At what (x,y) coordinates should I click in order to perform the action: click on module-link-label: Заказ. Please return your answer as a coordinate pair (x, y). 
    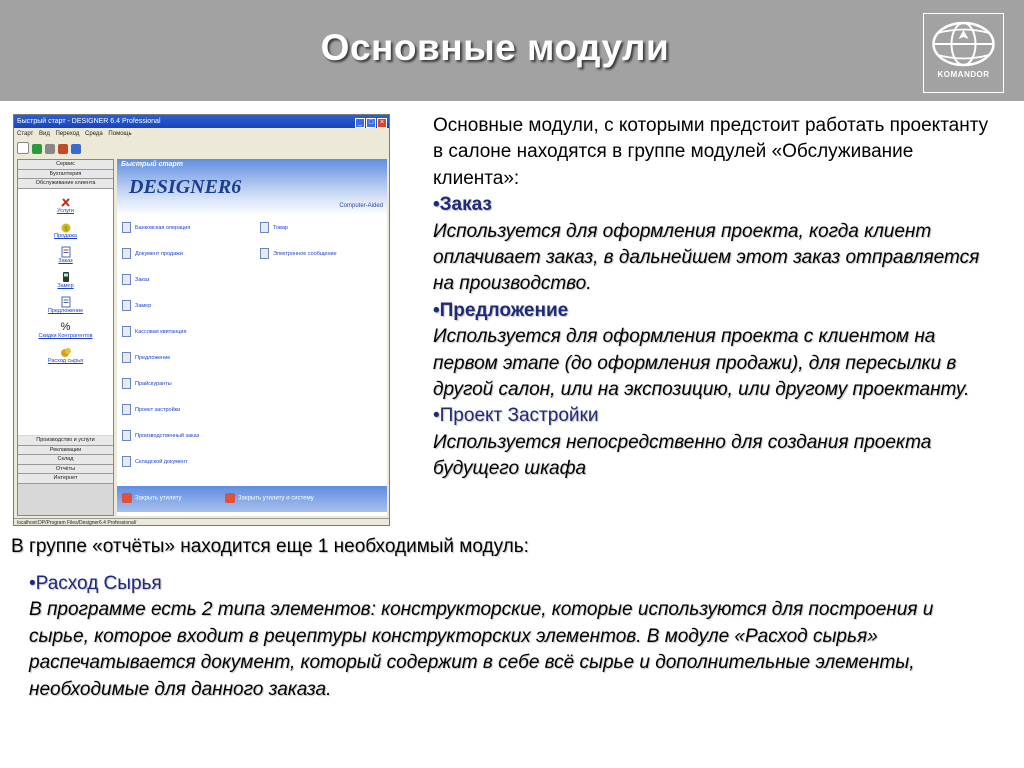
    Looking at the image, I should click on (142, 280).